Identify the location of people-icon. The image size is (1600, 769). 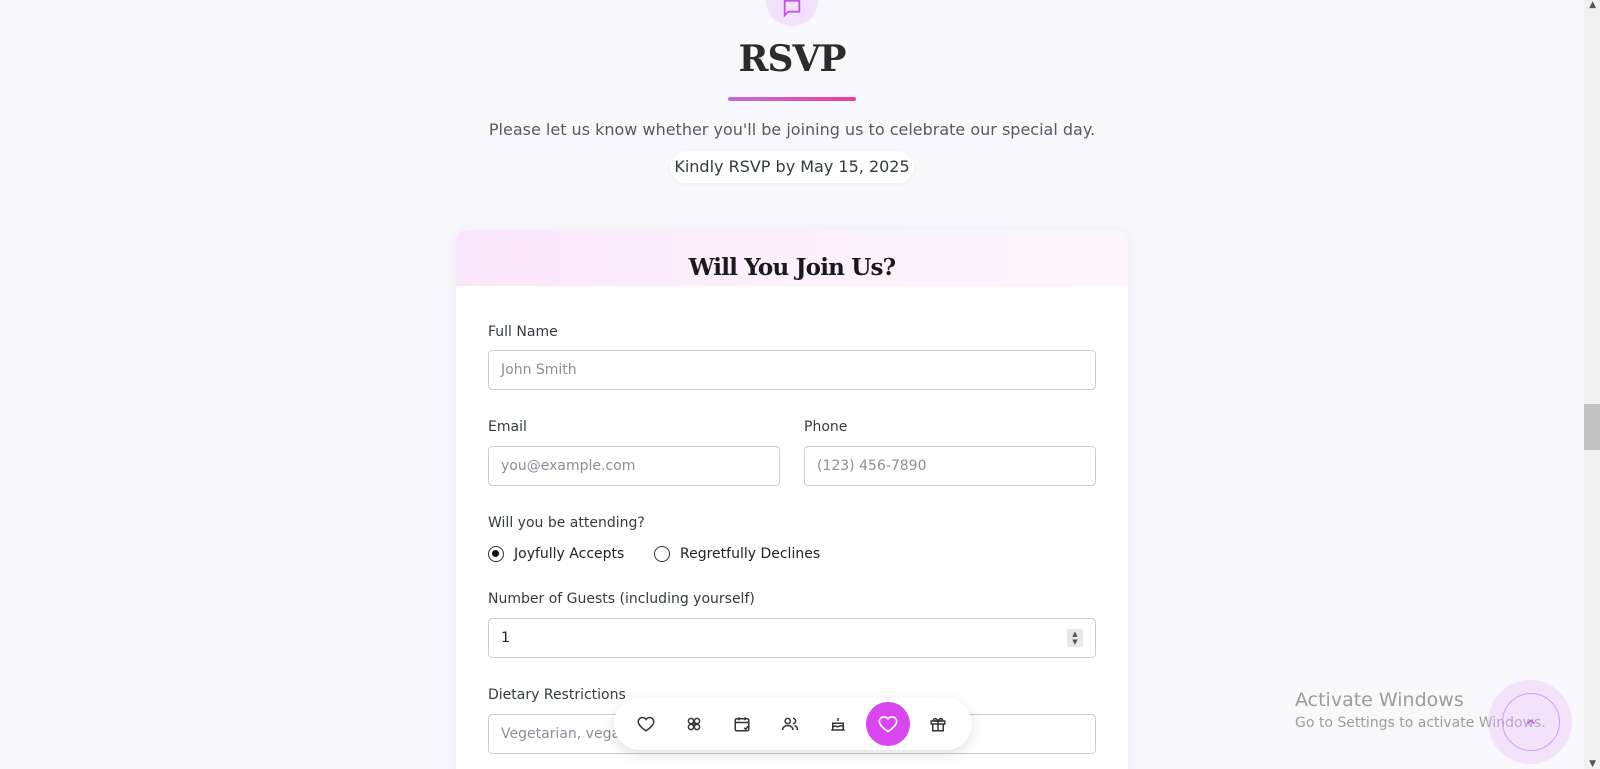
(790, 724).